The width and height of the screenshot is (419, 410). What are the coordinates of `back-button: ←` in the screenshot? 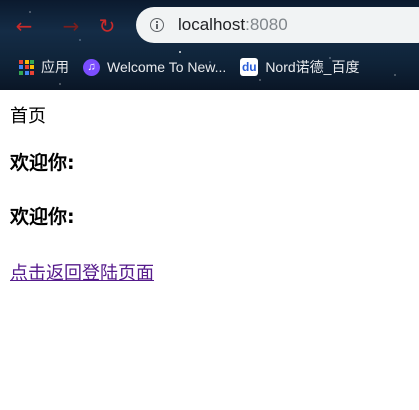 It's located at (24, 26).